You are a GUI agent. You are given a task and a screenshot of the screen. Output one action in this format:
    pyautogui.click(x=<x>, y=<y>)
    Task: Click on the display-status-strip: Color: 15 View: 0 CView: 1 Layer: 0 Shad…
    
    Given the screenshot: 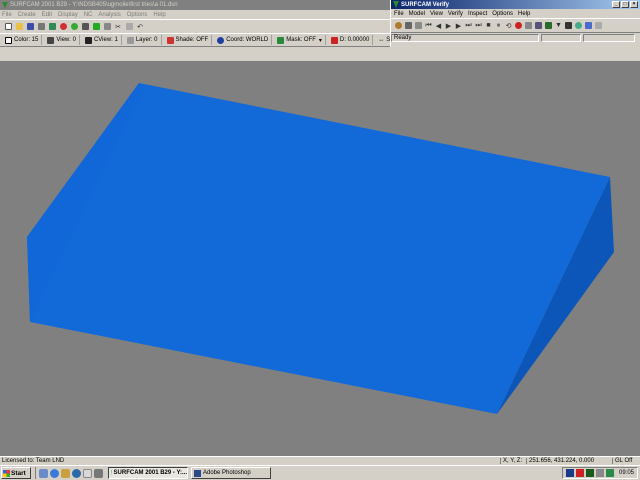 What is the action you would take?
    pyautogui.click(x=201, y=40)
    